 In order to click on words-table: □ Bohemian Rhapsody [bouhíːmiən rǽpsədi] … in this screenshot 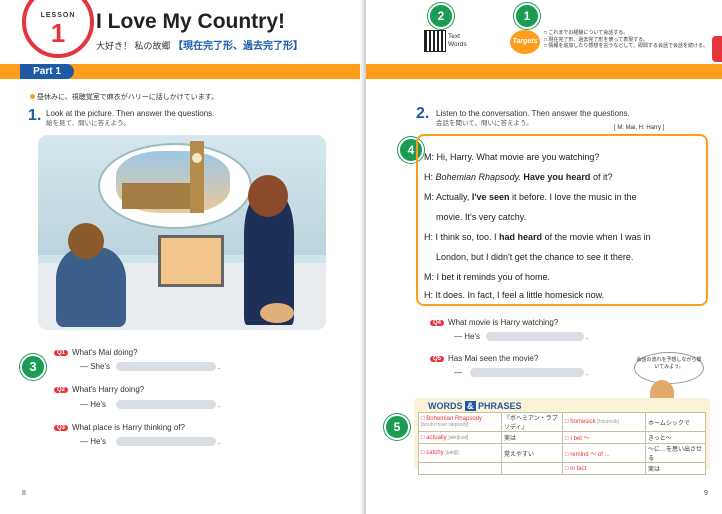, I will do `click(562, 443)`.